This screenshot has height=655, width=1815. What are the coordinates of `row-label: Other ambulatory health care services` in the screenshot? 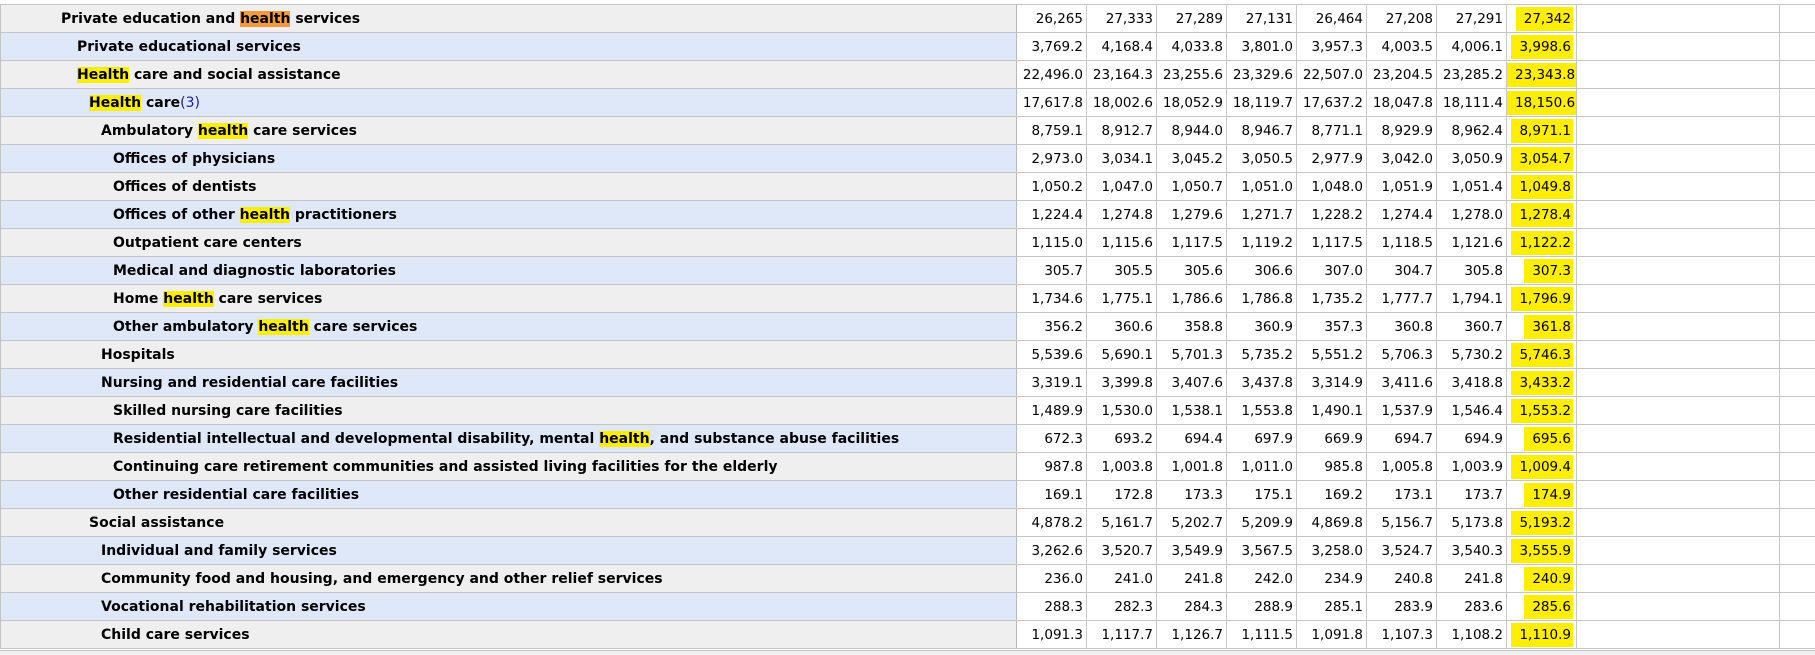 It's located at (509, 327).